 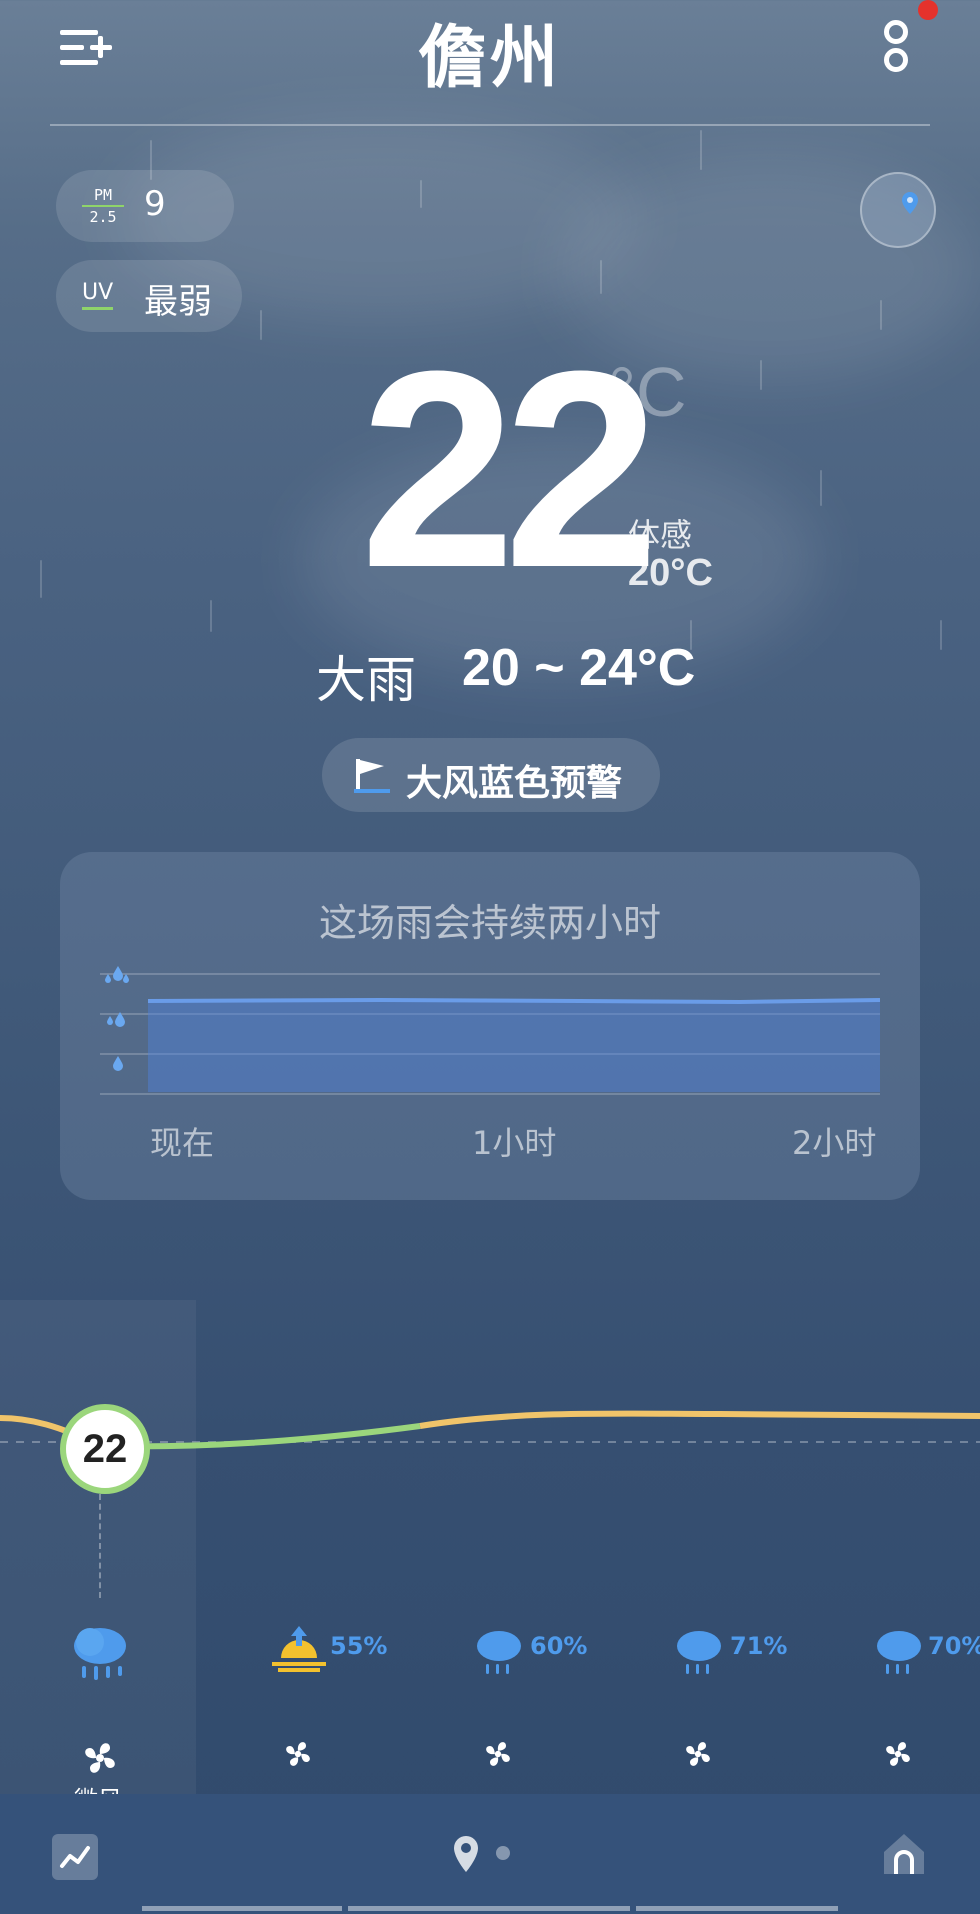 What do you see at coordinates (100, 1654) in the screenshot?
I see `heavy-rain-cloud-icon` at bounding box center [100, 1654].